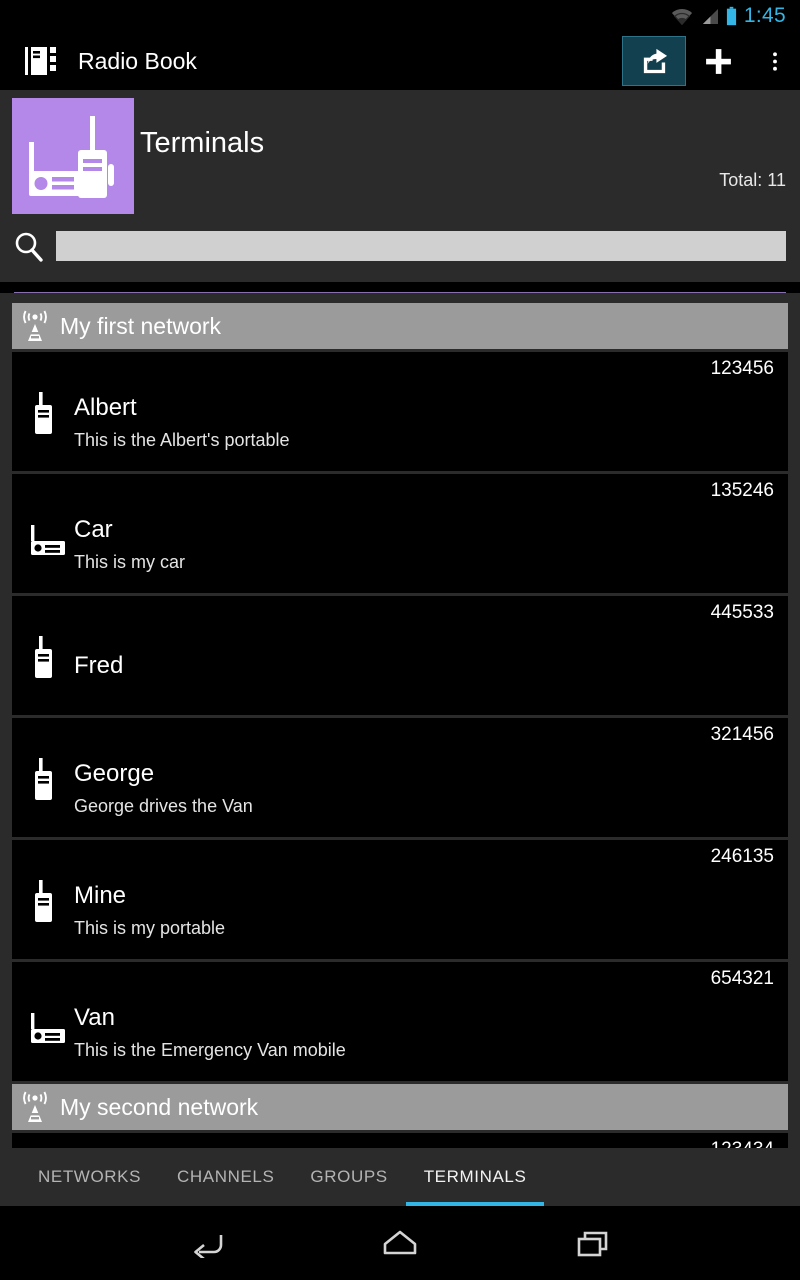 This screenshot has width=800, height=1280. Describe the element at coordinates (400, 1107) in the screenshot. I see `group-header: My second network` at that location.